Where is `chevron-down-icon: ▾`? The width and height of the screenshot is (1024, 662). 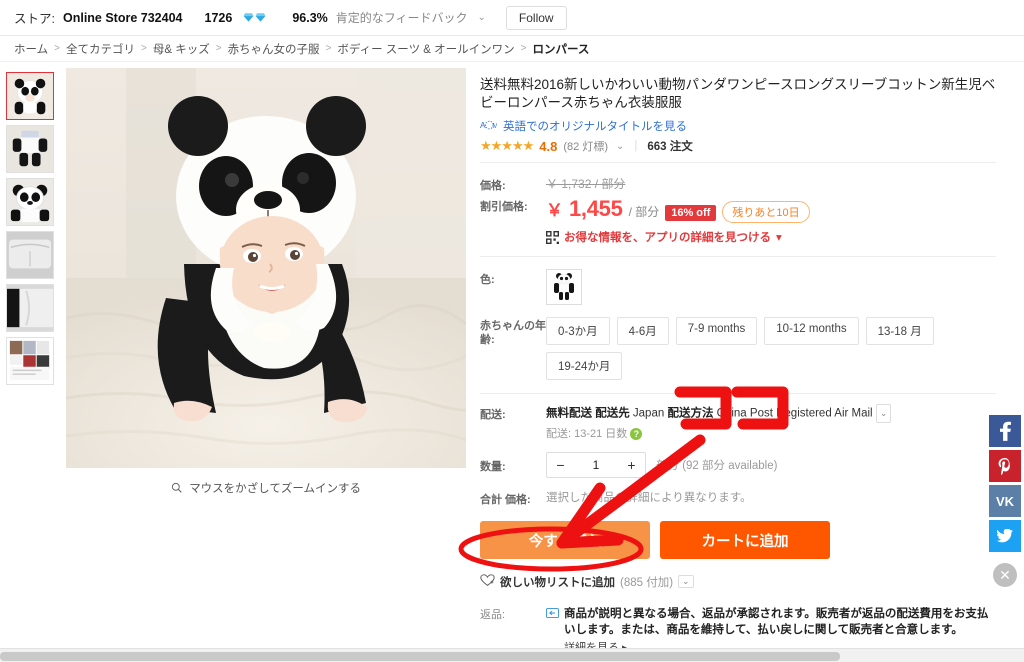
chevron-down-icon: ▾ is located at coordinates (779, 238).